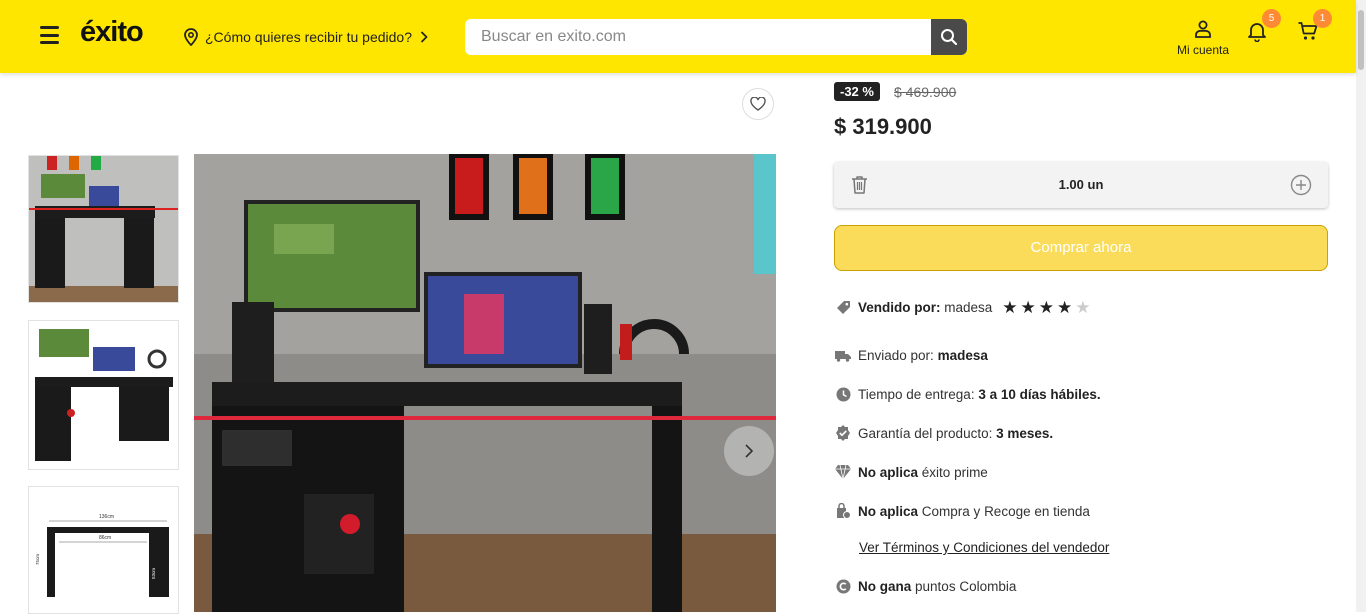 The height and width of the screenshot is (614, 1366). I want to click on search-bar, so click(716, 37).